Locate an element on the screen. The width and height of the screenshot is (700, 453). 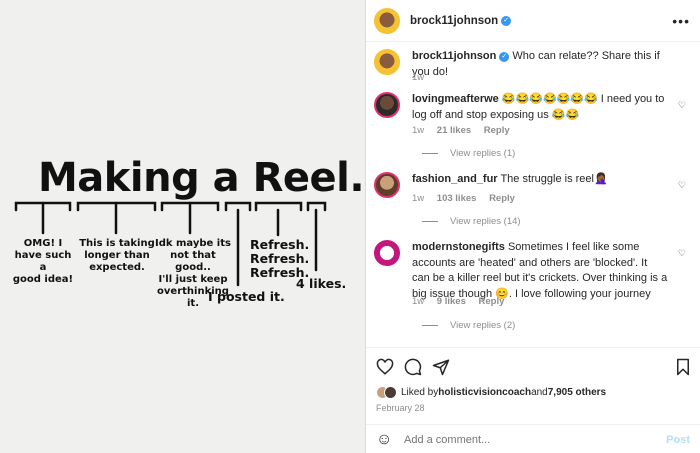
comment-likes: 103 likes is located at coordinates (457, 198).